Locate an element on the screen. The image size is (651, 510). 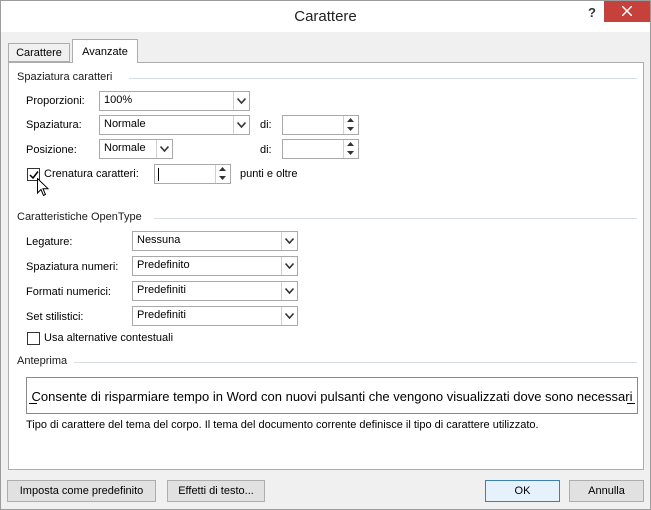
spacing-by-spinner is located at coordinates (320, 125).